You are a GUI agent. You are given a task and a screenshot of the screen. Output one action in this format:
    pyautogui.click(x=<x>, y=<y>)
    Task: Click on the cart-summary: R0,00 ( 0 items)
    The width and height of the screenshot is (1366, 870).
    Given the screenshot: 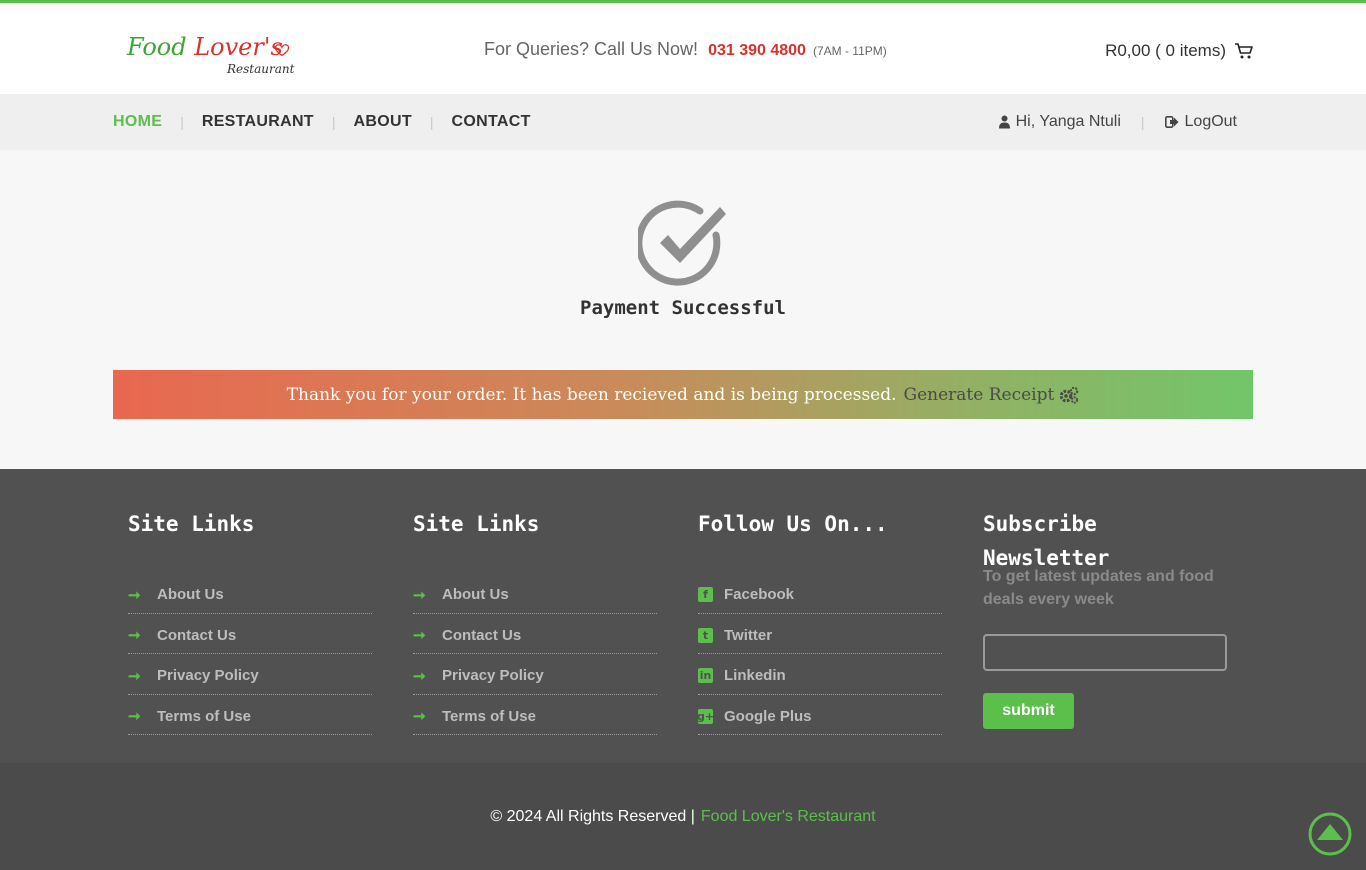 What is the action you would take?
    pyautogui.click(x=1179, y=51)
    